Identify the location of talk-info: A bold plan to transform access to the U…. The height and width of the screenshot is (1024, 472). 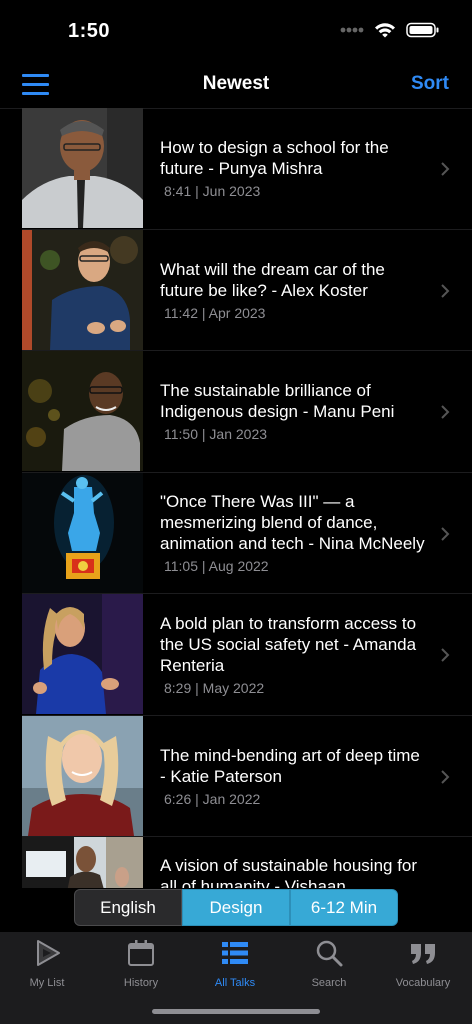
(295, 654).